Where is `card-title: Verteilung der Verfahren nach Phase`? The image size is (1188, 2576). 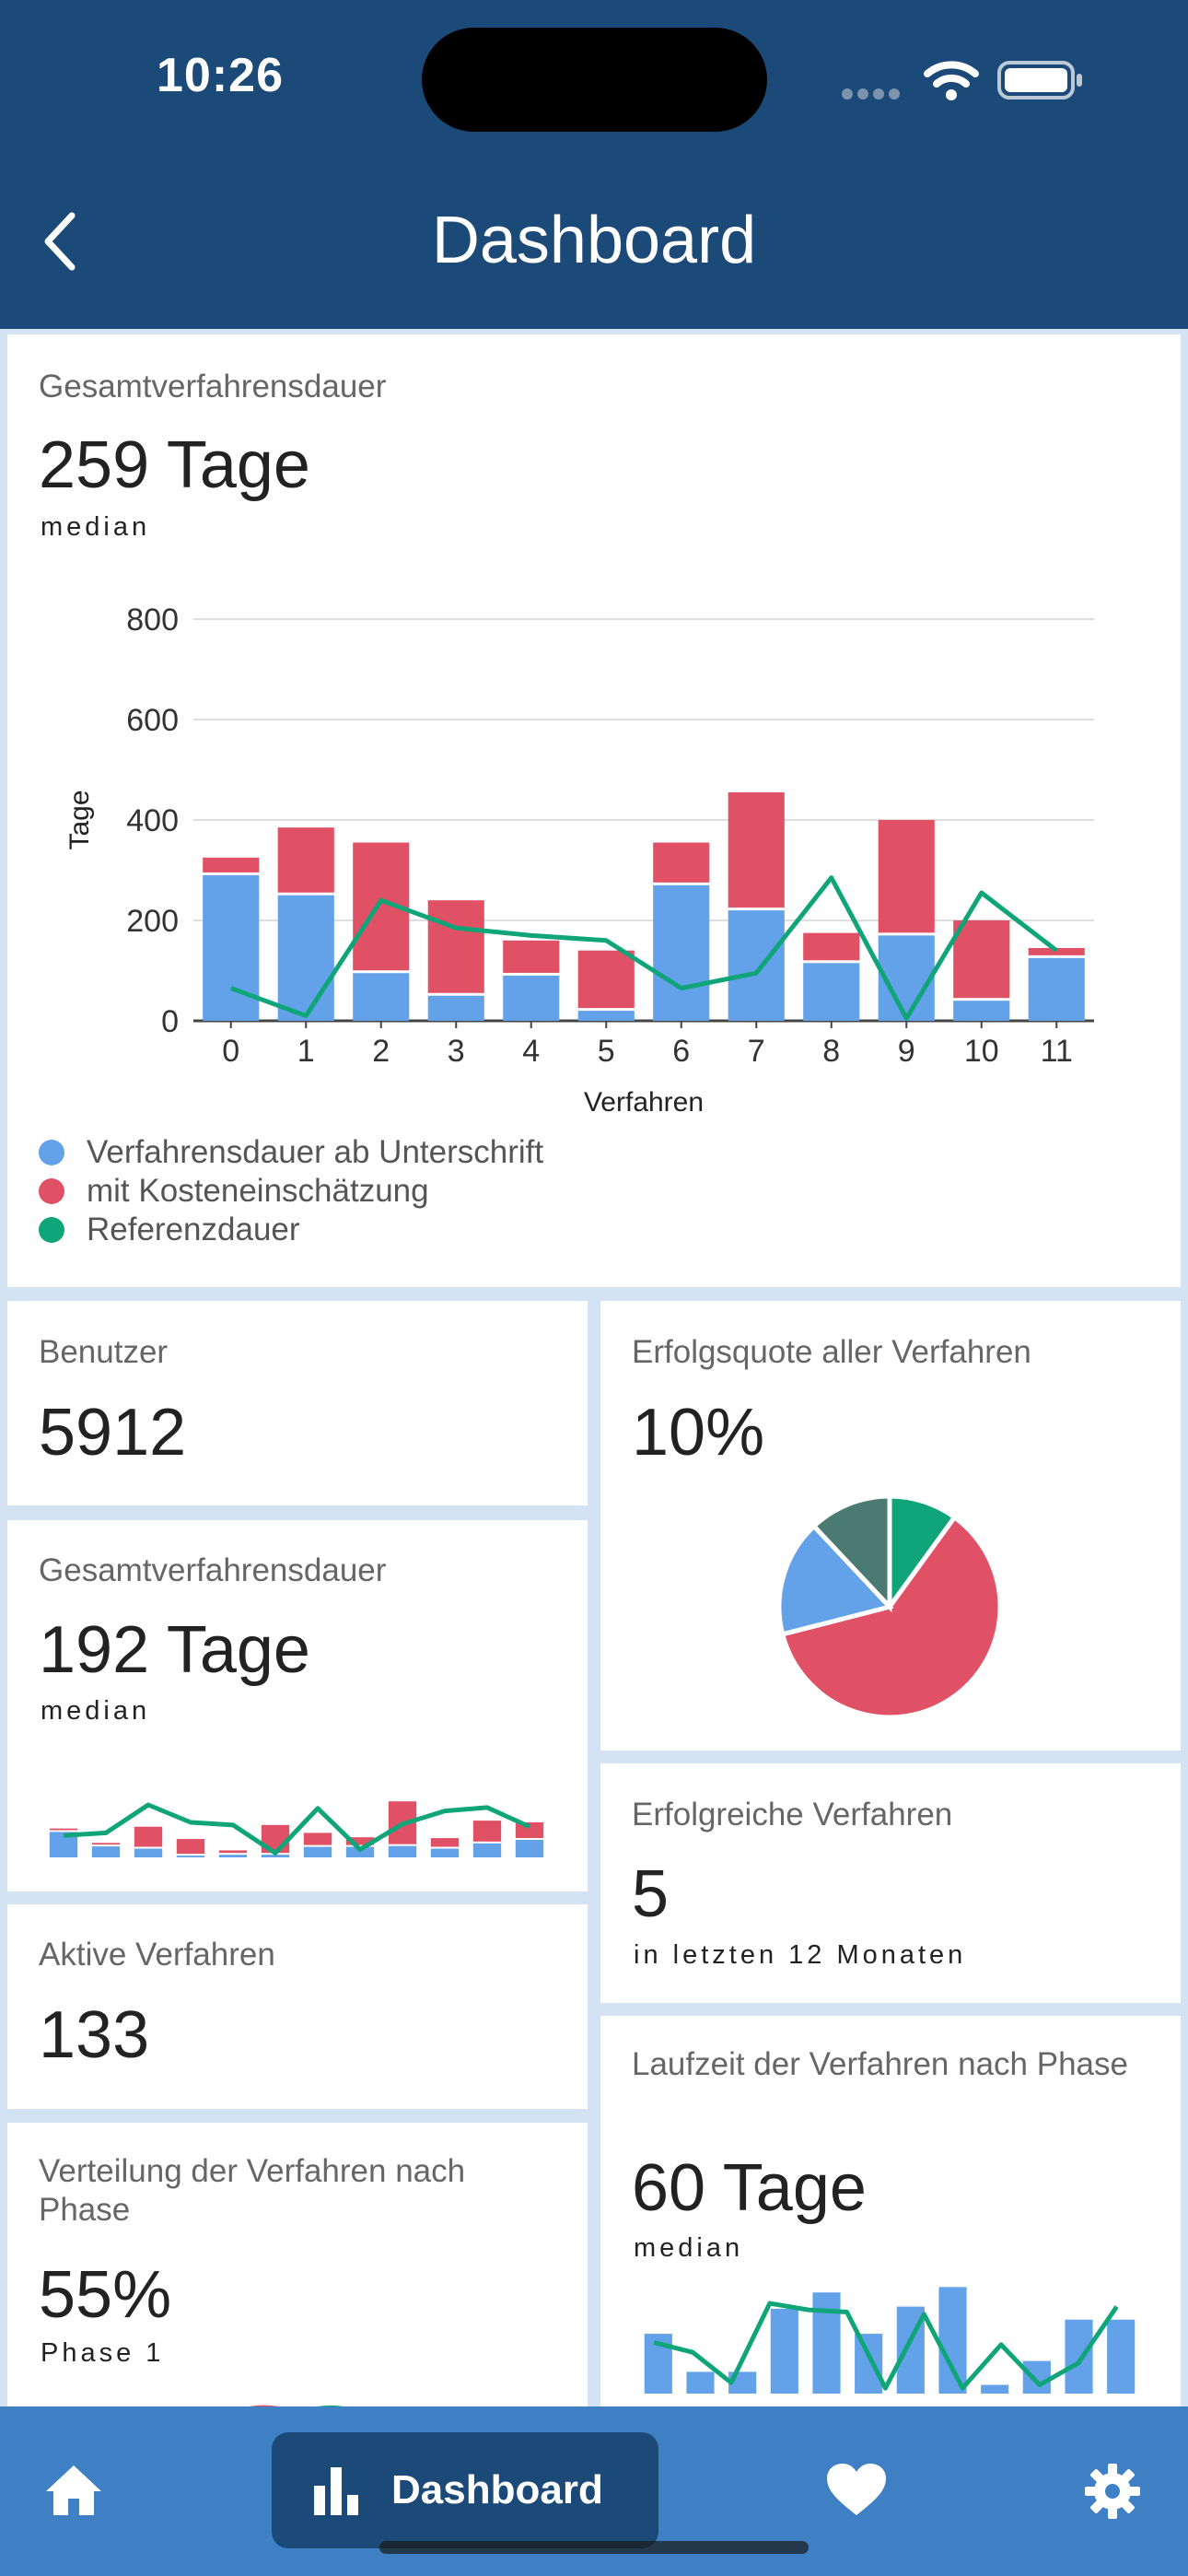 card-title: Verteilung der Verfahren nach Phase is located at coordinates (253, 2190).